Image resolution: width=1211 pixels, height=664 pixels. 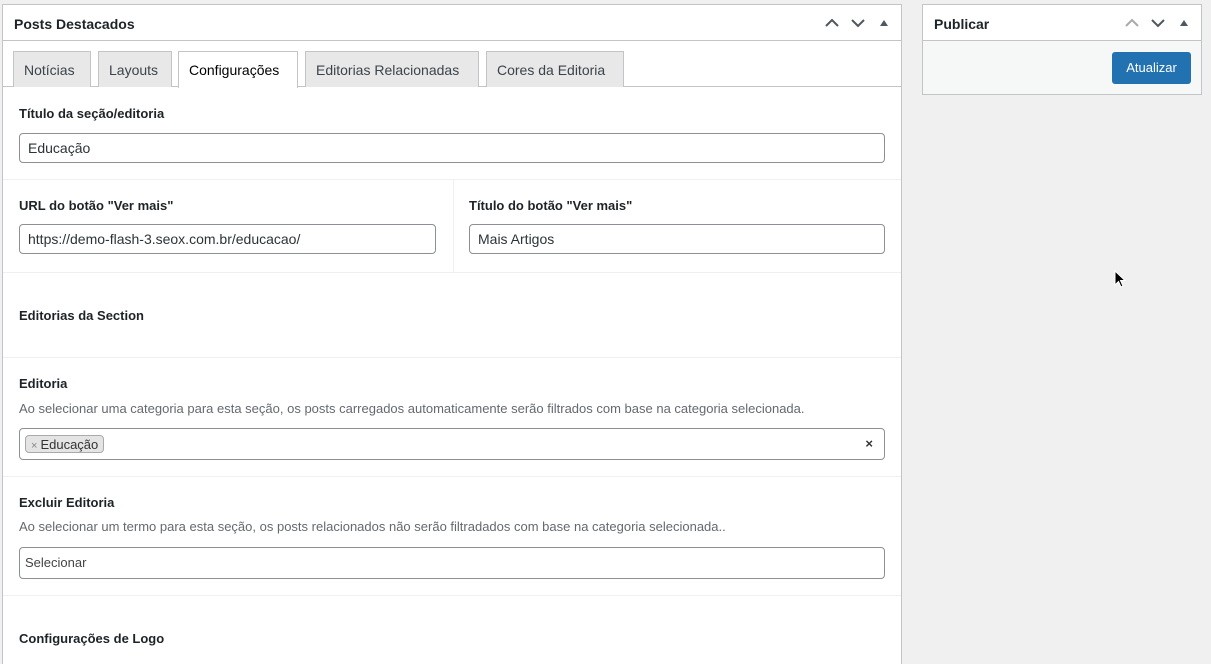 What do you see at coordinates (238, 69) in the screenshot?
I see `tab-configuracoes: Configurações` at bounding box center [238, 69].